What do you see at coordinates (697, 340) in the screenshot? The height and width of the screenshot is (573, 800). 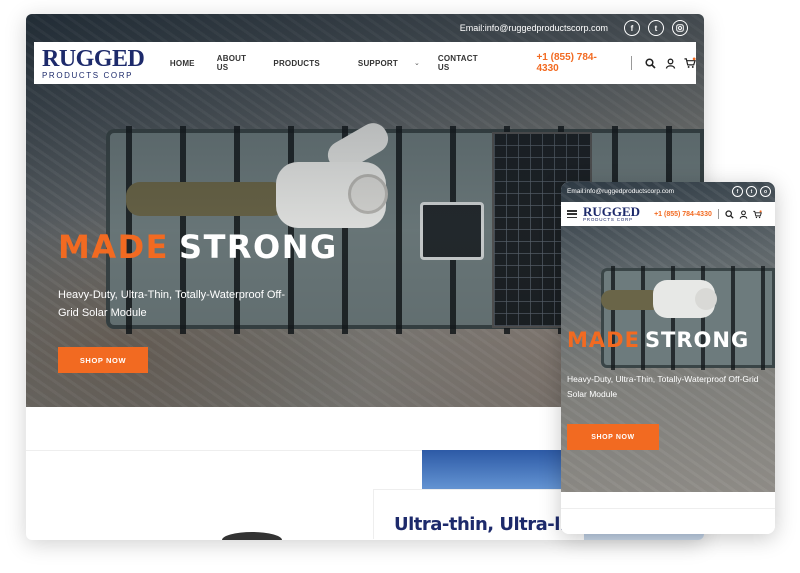 I see `mobile-hero-title-white: STRONG` at bounding box center [697, 340].